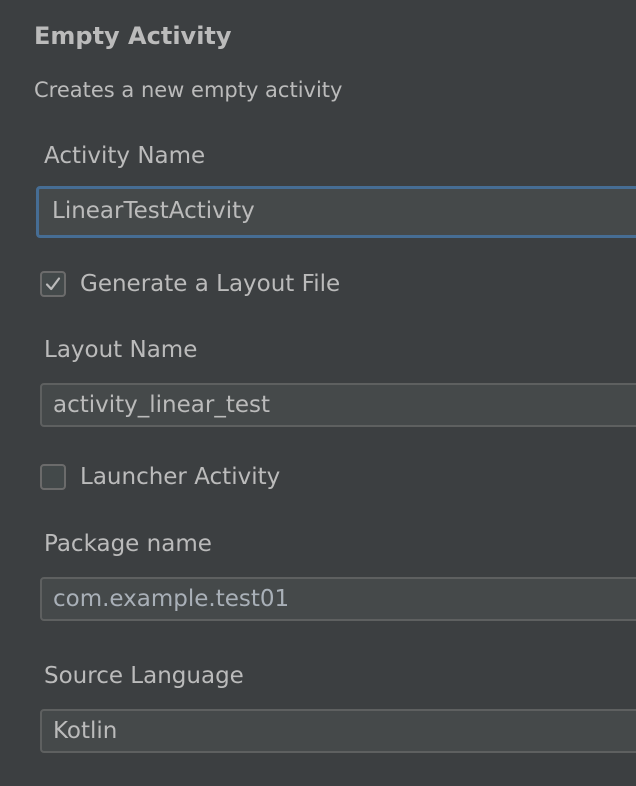 Image resolution: width=636 pixels, height=786 pixels. I want to click on activity-name-input: LinearTestActivity, so click(336, 212).